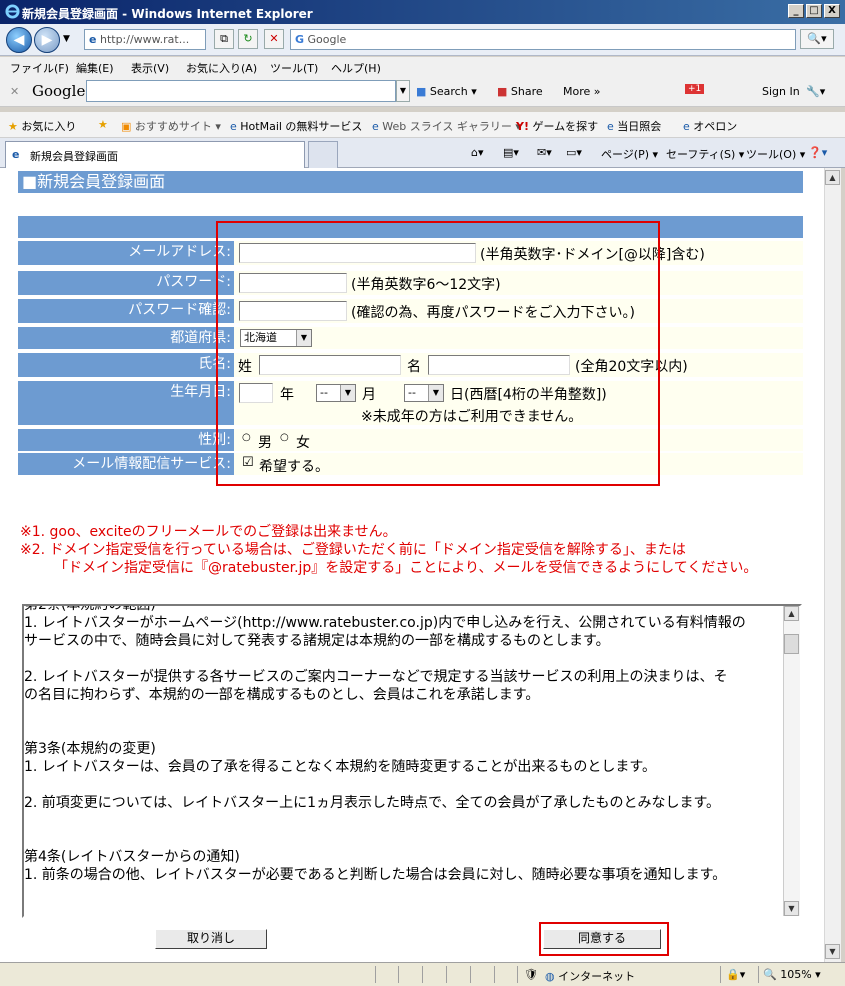 Image resolution: width=845 pixels, height=986 pixels. What do you see at coordinates (14, 91) in the screenshot?
I see `close-toolbar-icon: ✕` at bounding box center [14, 91].